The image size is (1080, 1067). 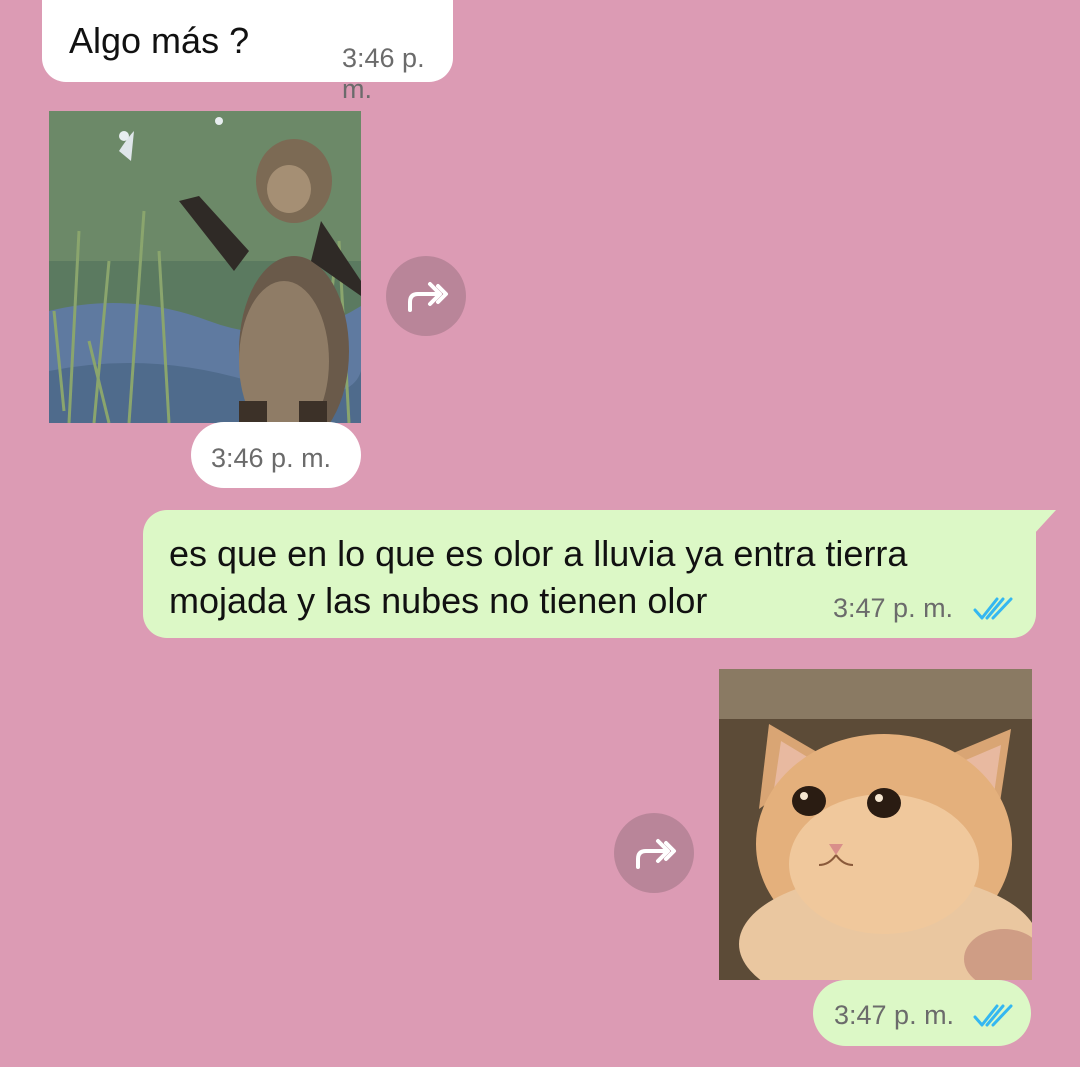 I want to click on bubble-tail, so click(x=1043, y=522).